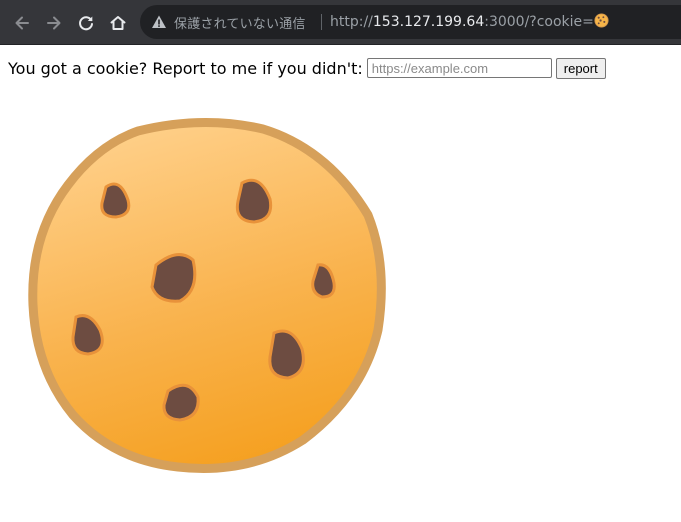 This screenshot has height=522, width=681. I want to click on reload-icon, so click(86, 23).